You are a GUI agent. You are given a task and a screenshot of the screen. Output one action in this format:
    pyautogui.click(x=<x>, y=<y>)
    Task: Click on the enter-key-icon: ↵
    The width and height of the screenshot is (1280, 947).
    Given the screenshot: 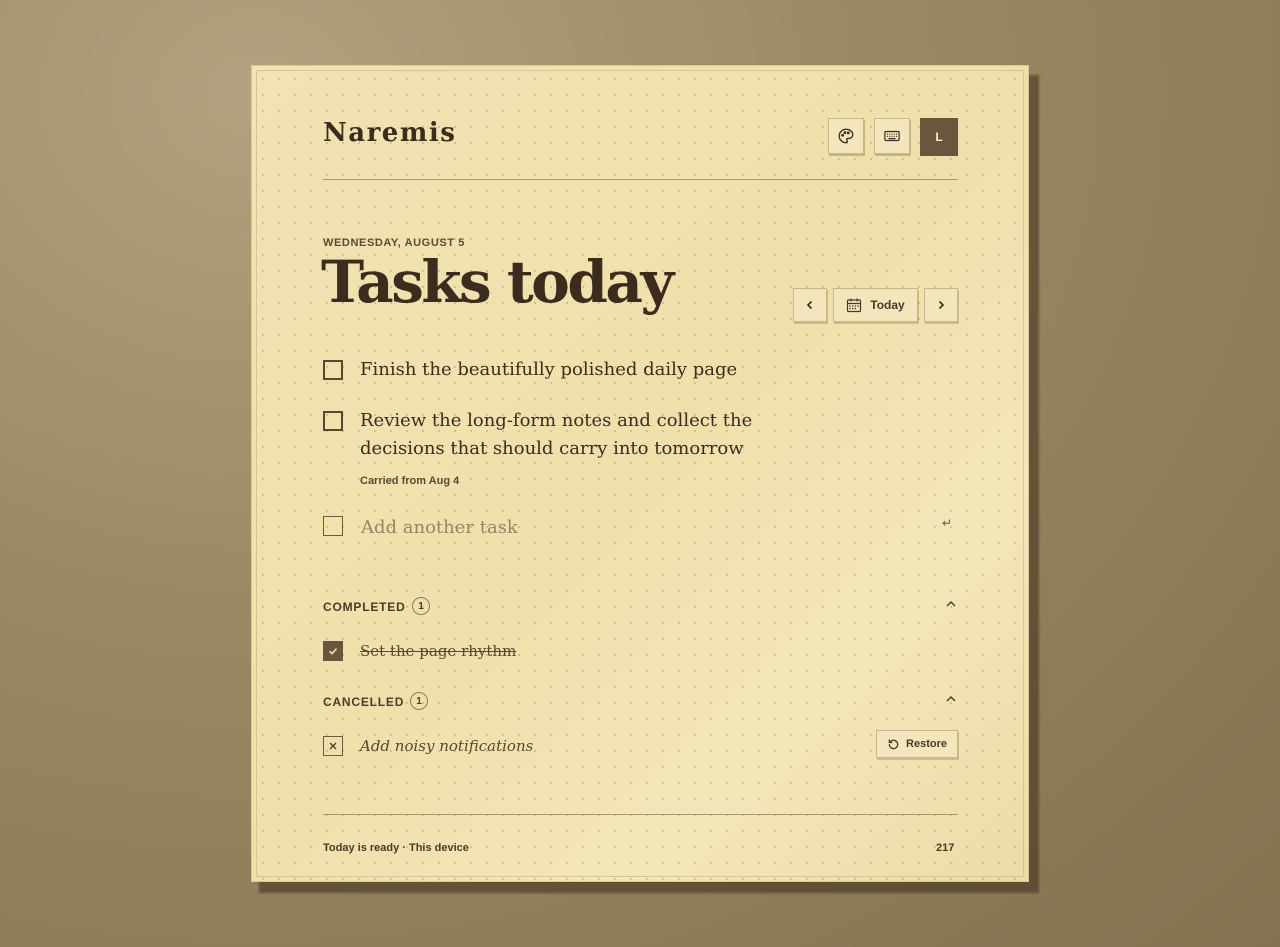 What is the action you would take?
    pyautogui.click(x=947, y=523)
    